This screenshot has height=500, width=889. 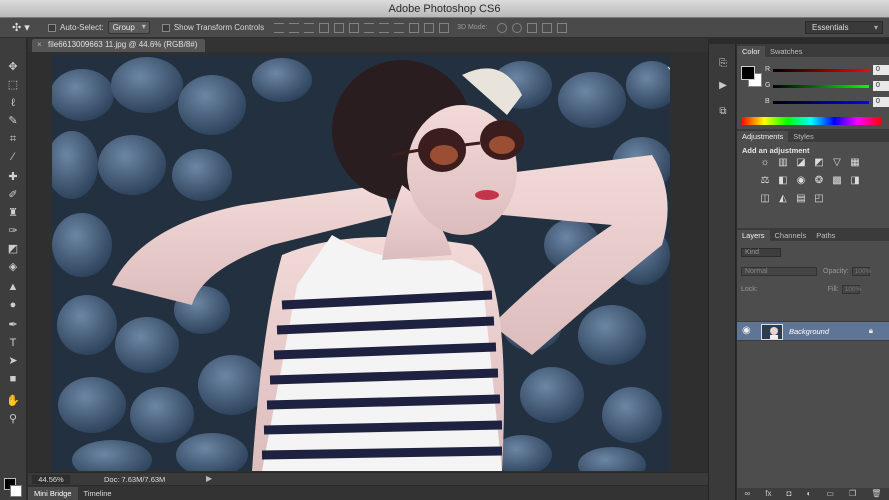 I want to click on panel-foreground-swatch, so click(x=748, y=73).